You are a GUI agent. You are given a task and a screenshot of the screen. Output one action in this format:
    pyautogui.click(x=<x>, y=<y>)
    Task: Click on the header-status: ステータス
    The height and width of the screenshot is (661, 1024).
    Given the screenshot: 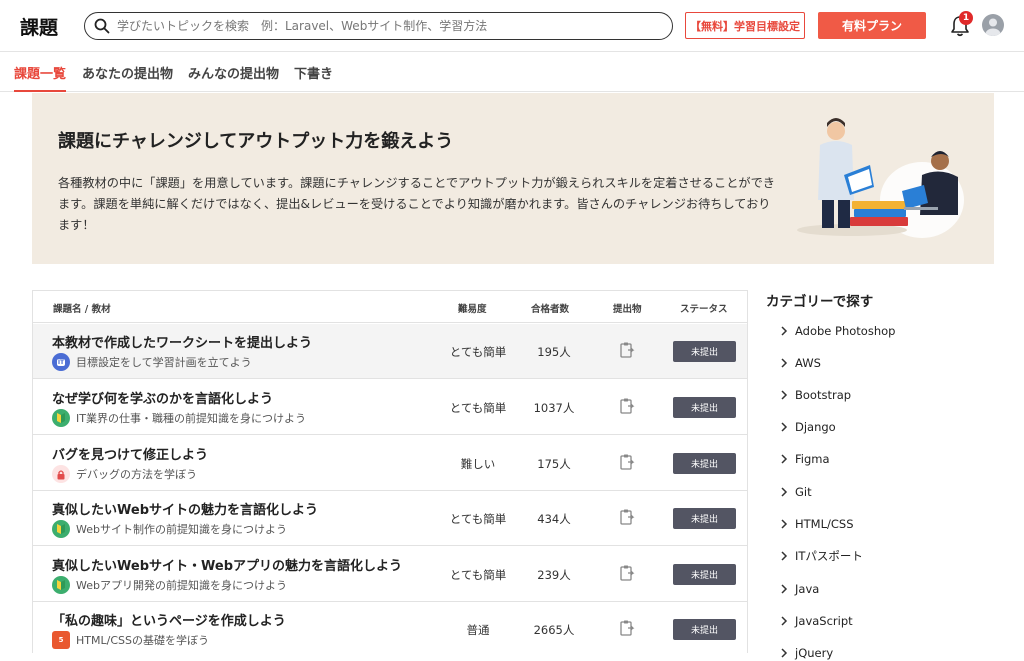 What is the action you would take?
    pyautogui.click(x=704, y=309)
    